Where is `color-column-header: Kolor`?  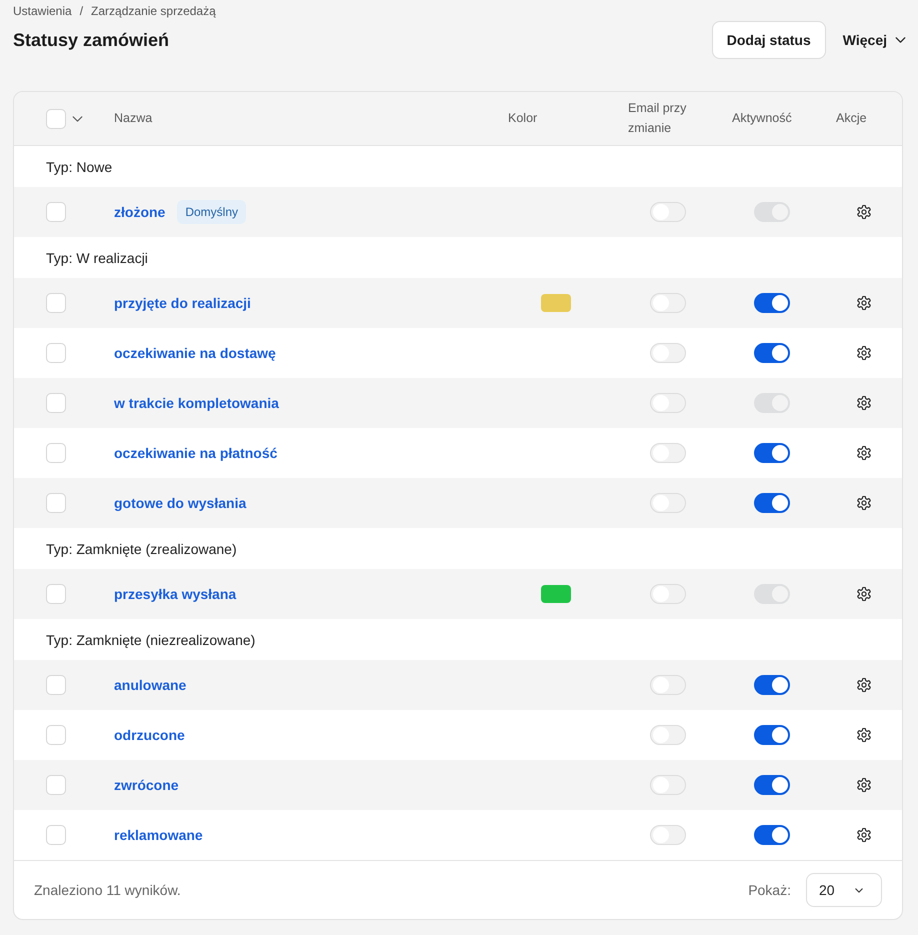 color-column-header: Kolor is located at coordinates (523, 118).